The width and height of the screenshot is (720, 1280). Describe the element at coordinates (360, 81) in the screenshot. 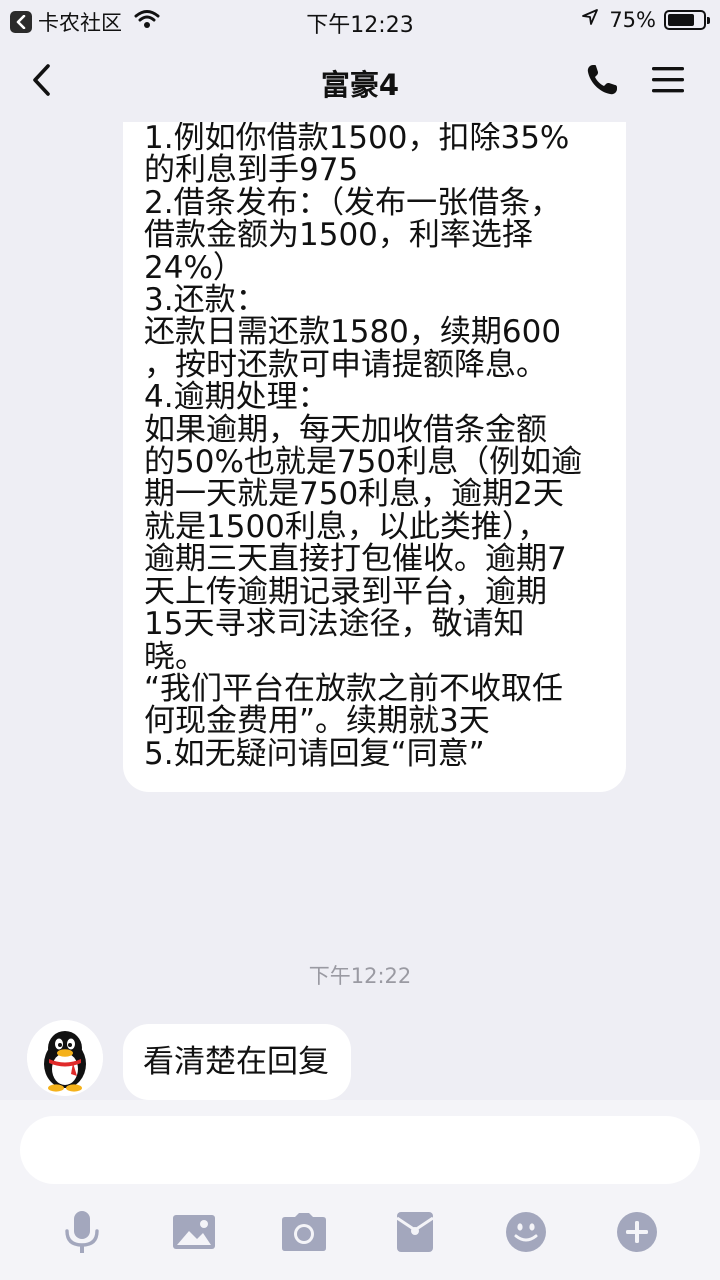

I see `nav-bar: 富豪4` at that location.